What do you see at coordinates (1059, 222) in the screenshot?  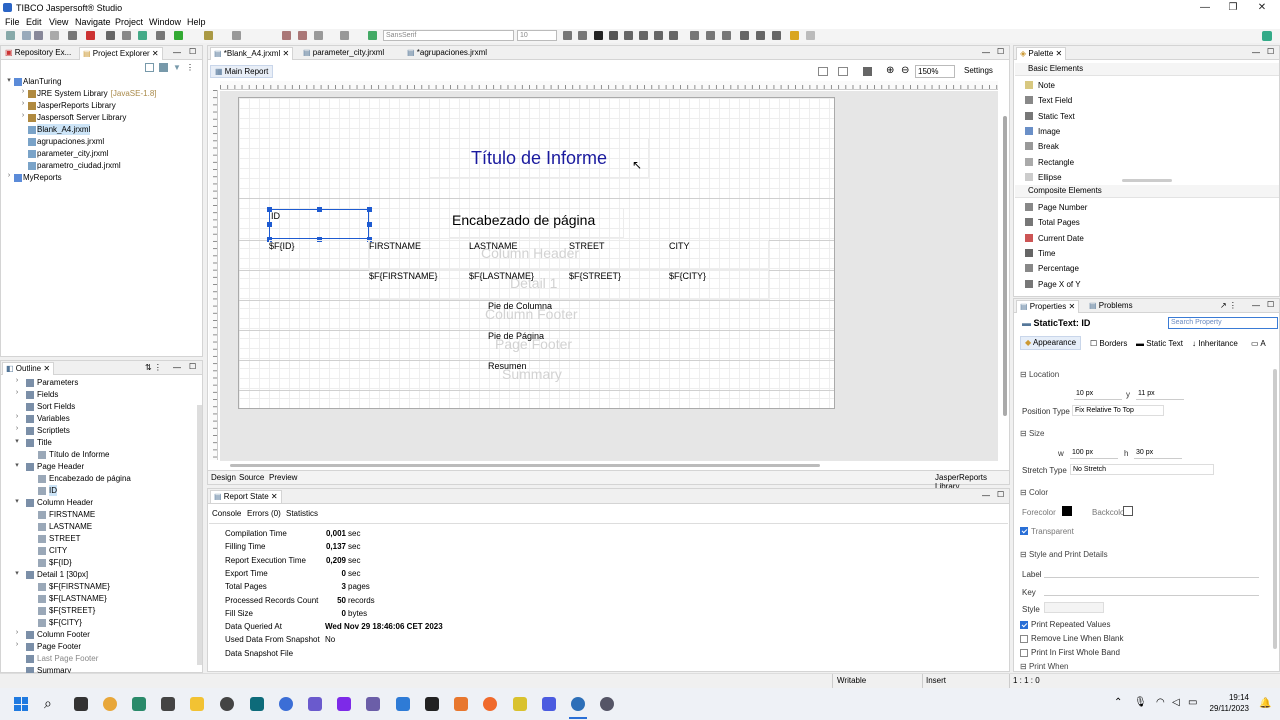 I see `palette-item: Total Pages` at bounding box center [1059, 222].